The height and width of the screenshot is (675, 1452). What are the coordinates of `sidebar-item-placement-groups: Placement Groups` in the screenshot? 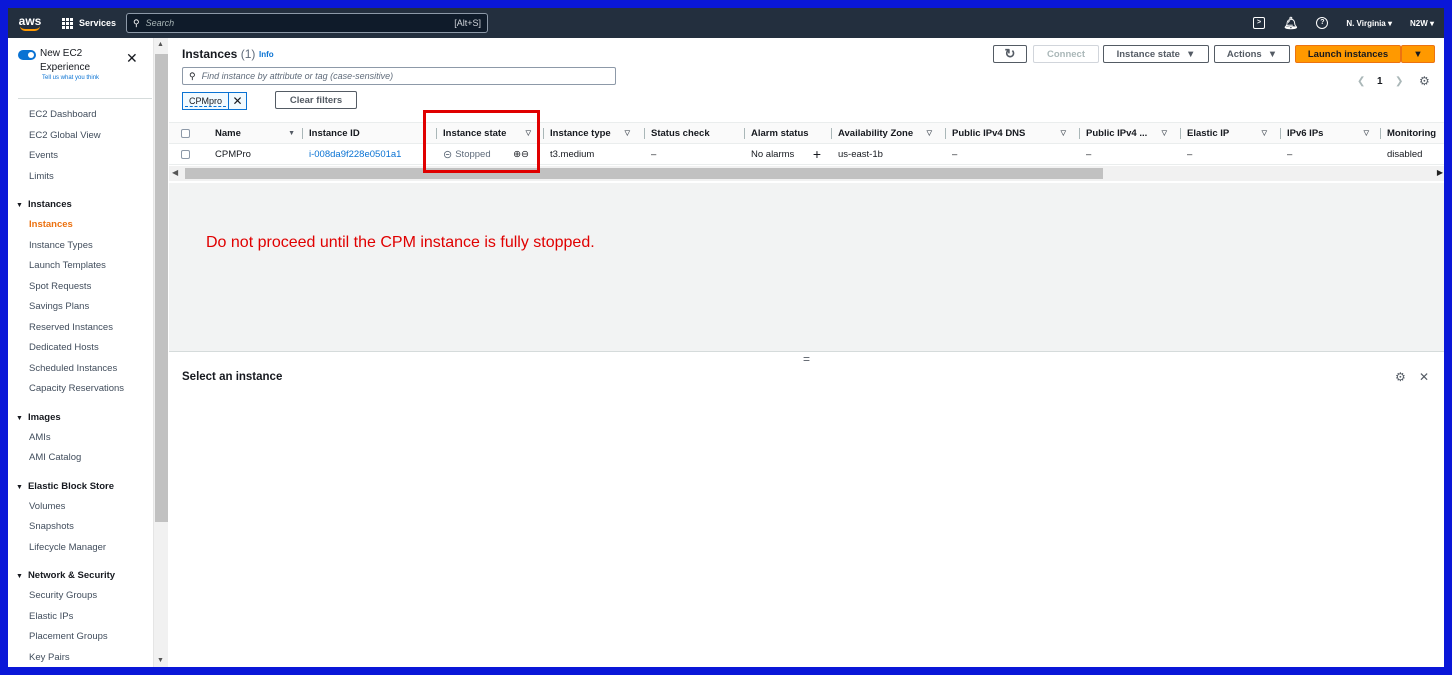 It's located at (80, 637).